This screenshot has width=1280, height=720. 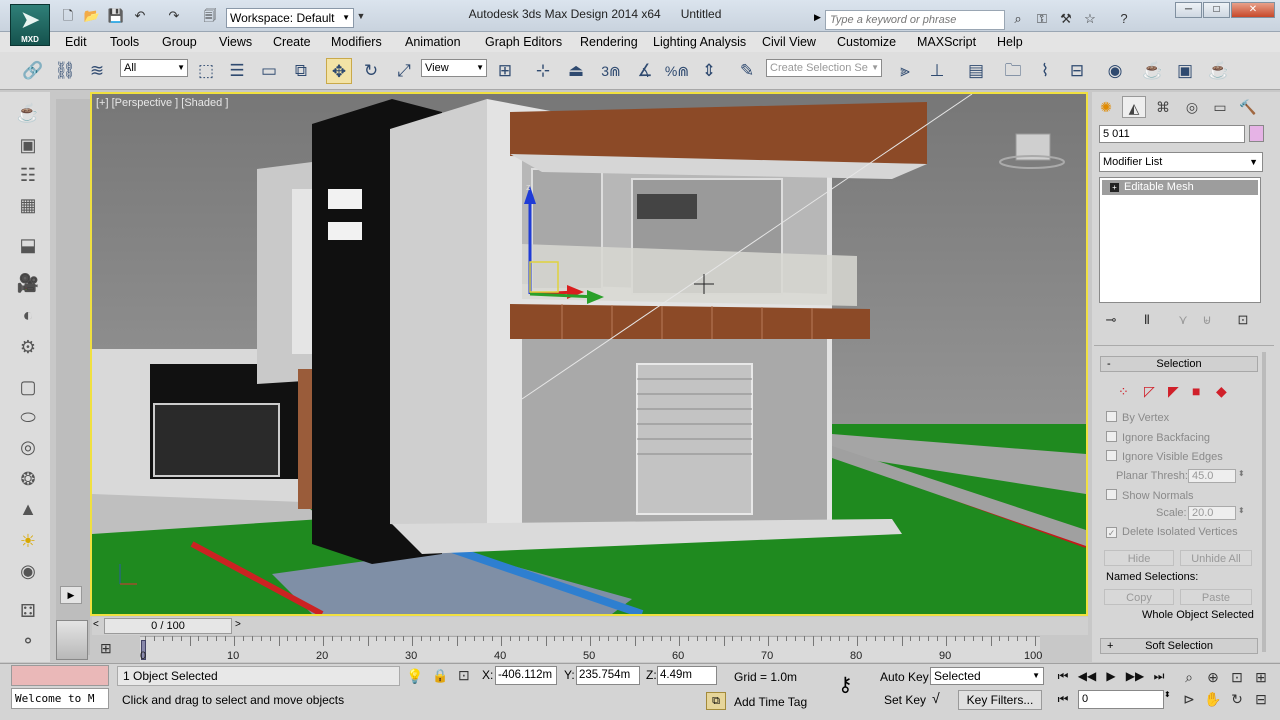 What do you see at coordinates (1216, 558) in the screenshot?
I see `unhide-all-button: Unhide All` at bounding box center [1216, 558].